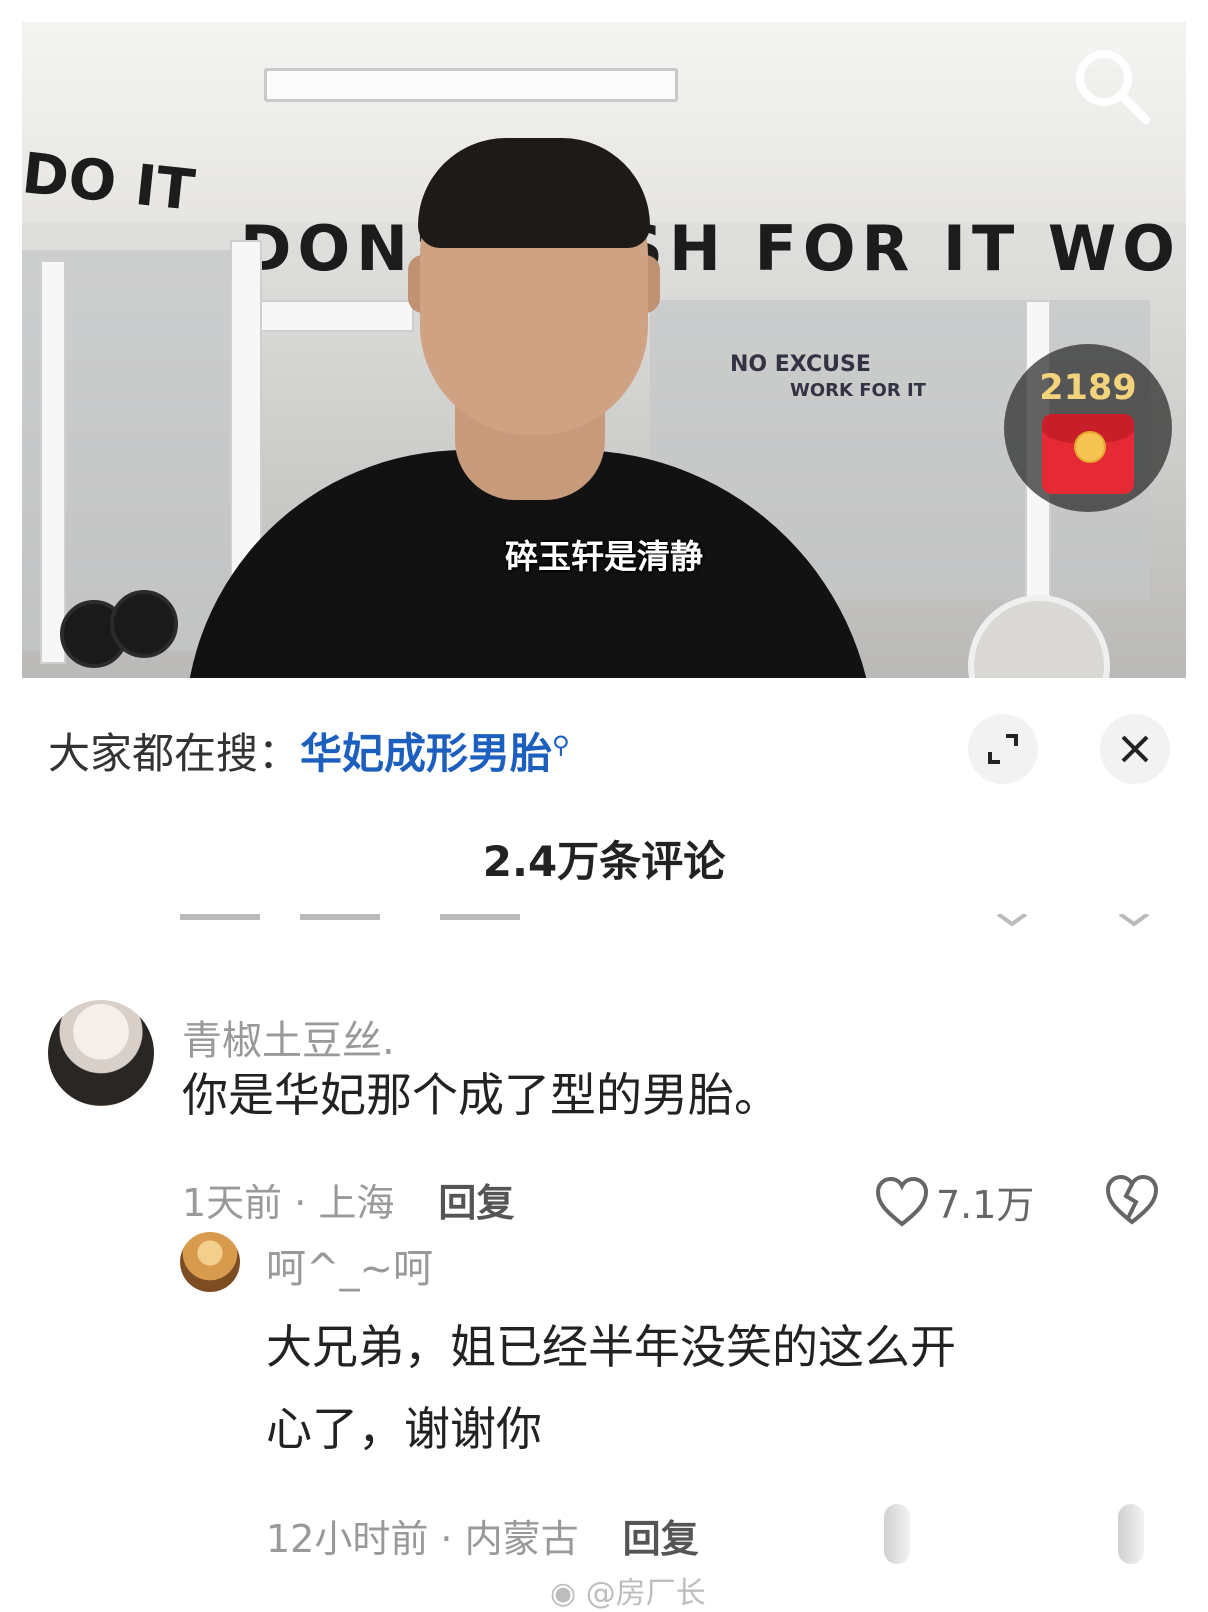 The image size is (1208, 1612). Describe the element at coordinates (897, 1534) in the screenshot. I see `like-button-faded` at that location.